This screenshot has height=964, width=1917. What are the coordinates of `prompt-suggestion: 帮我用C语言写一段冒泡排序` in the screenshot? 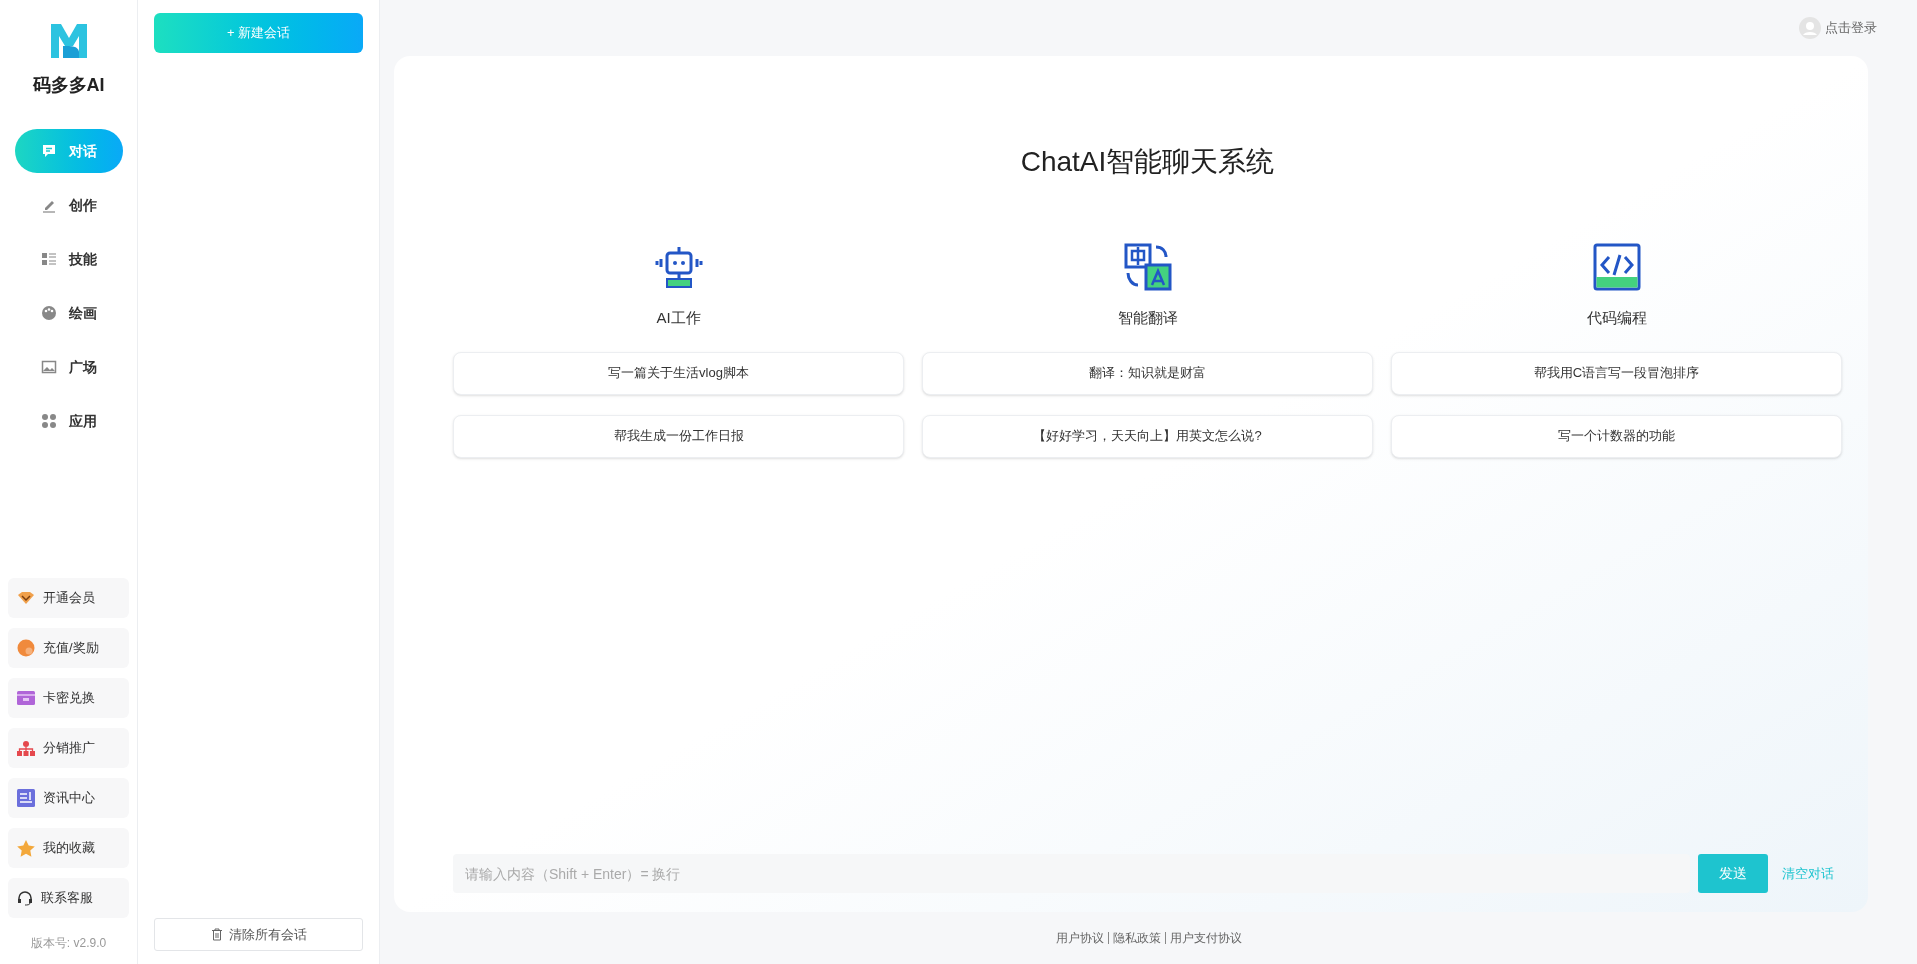 It's located at (1616, 373).